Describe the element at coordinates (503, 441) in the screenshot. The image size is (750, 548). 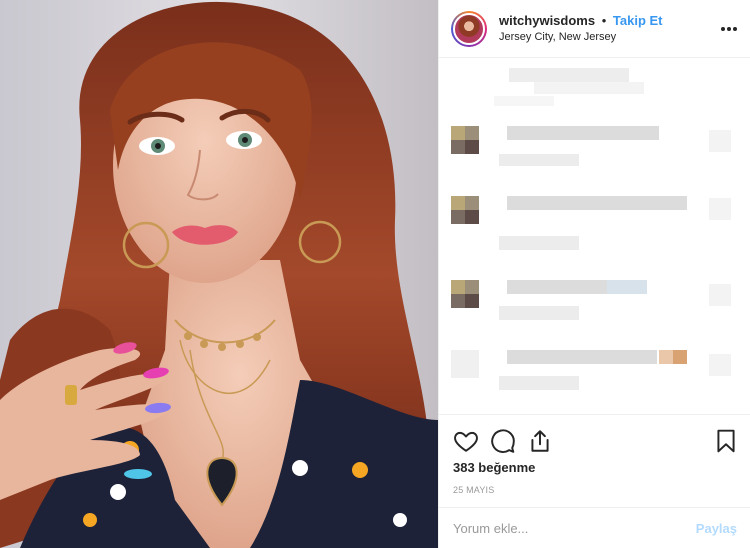
I see `speech-bubble-icon` at that location.